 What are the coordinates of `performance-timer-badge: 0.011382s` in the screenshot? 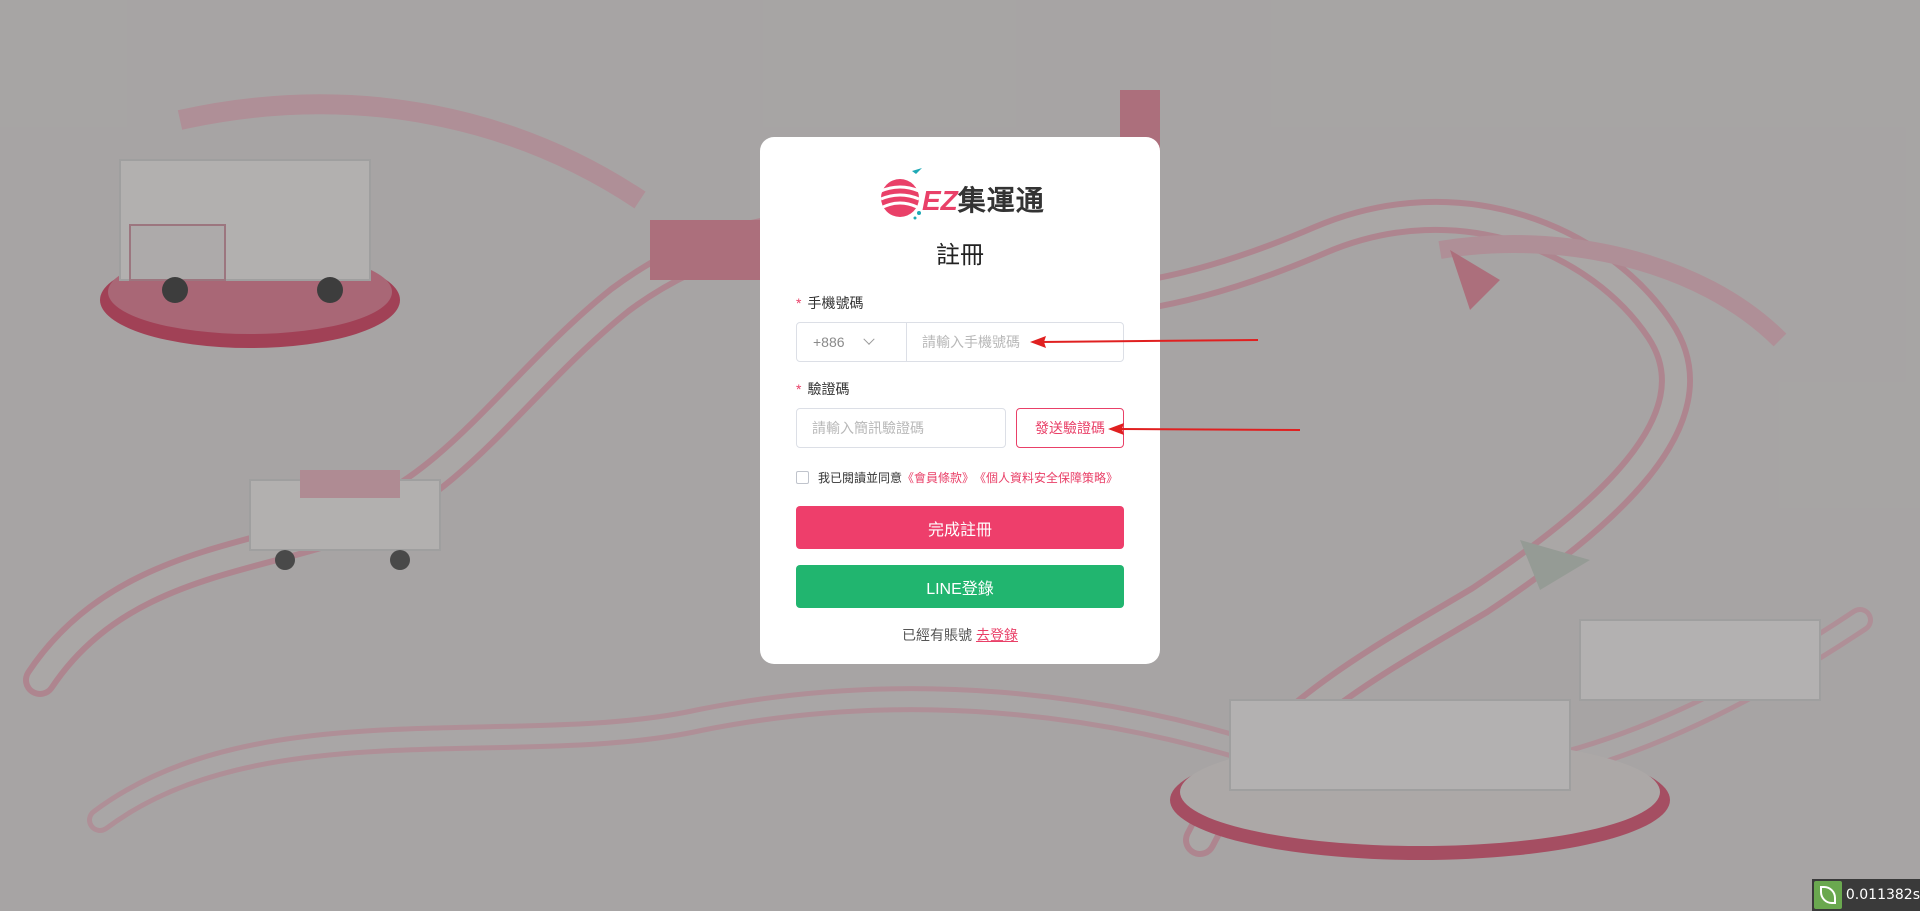 It's located at (1866, 895).